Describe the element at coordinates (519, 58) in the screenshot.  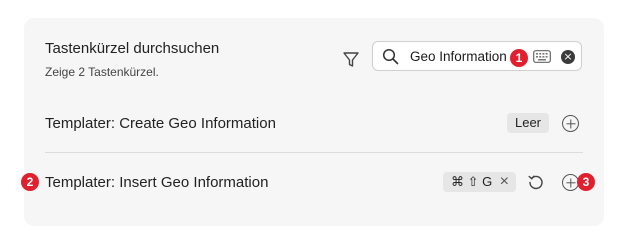
I see `annotation-badge-1: 1` at that location.